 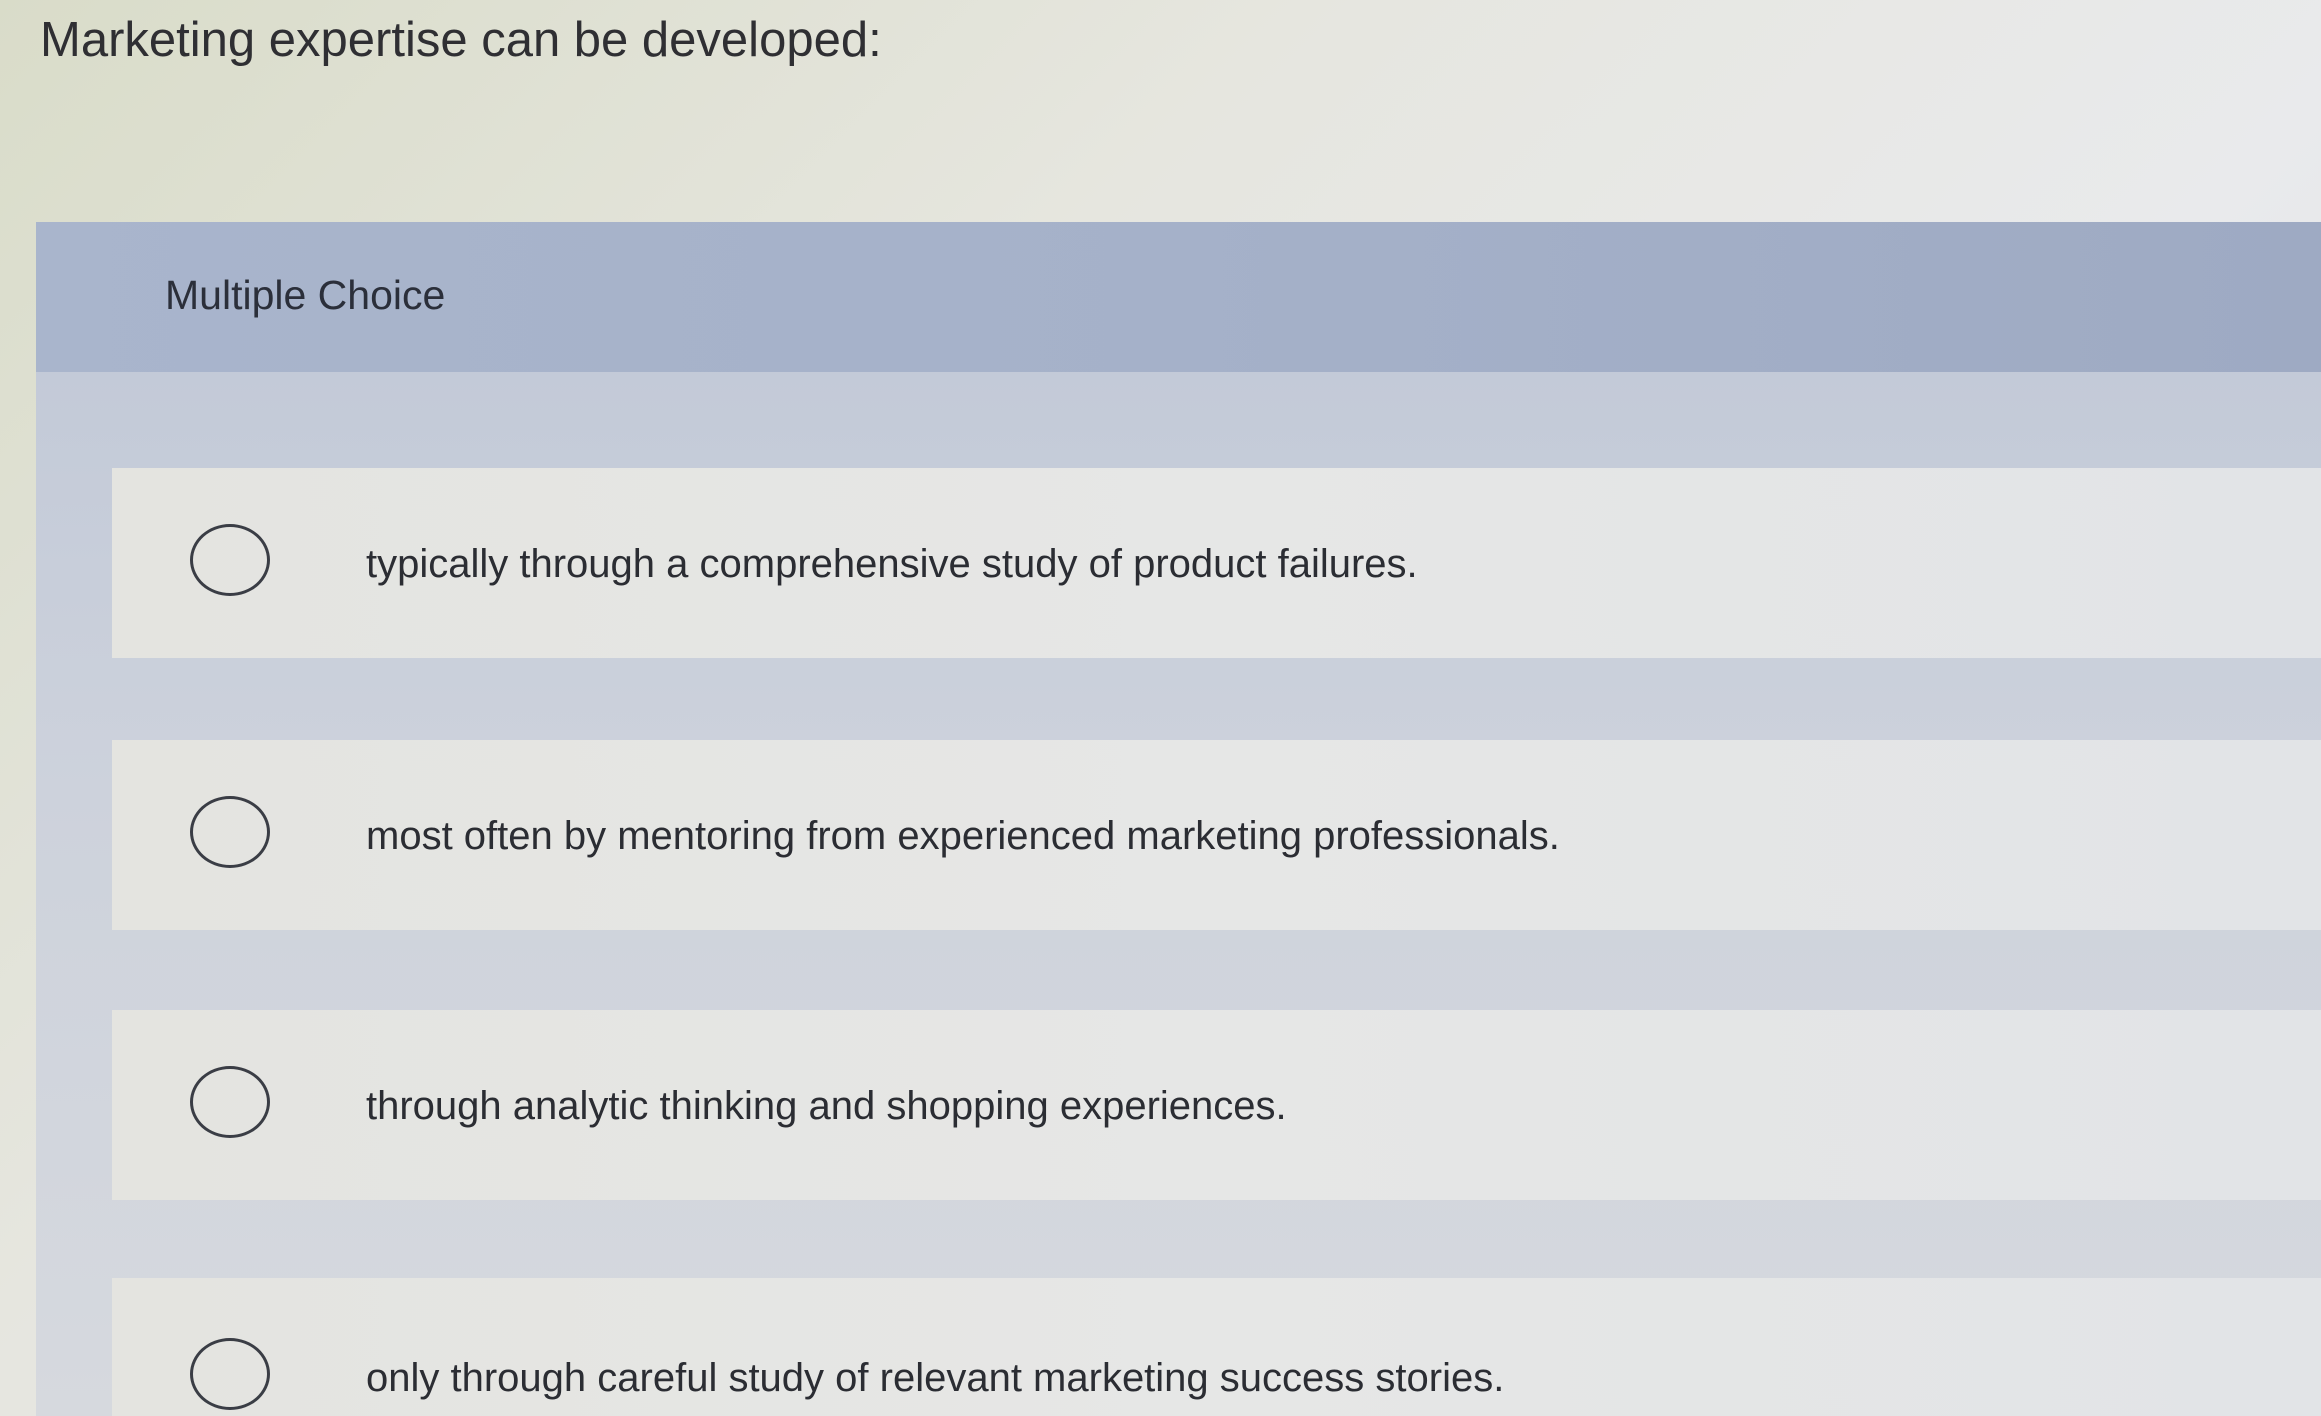 What do you see at coordinates (305, 295) in the screenshot?
I see `multiple-choice-label: Multiple Choice` at bounding box center [305, 295].